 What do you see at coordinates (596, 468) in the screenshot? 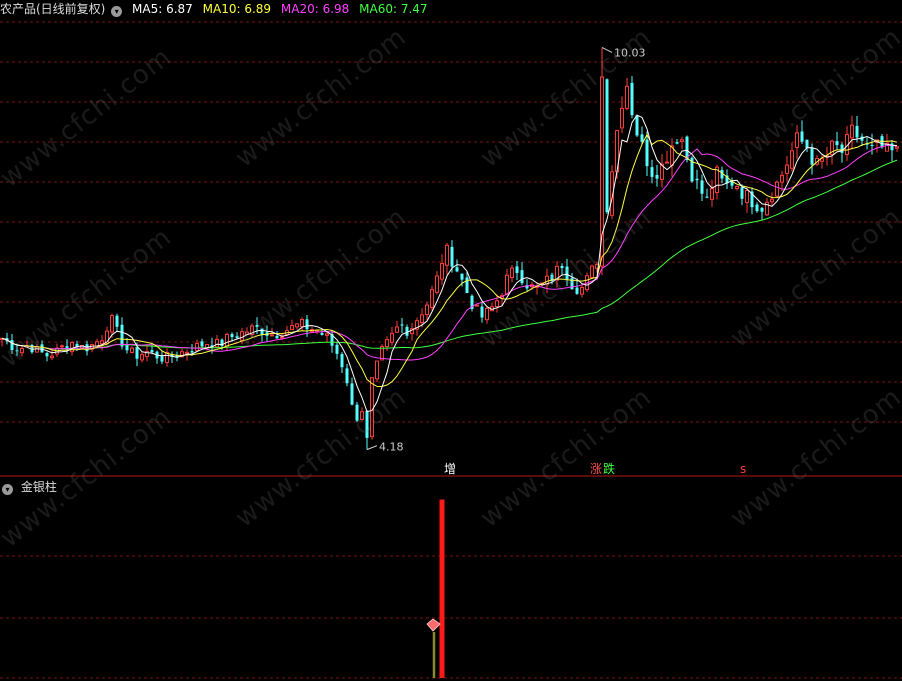
I see `signal-zhang: 涨` at bounding box center [596, 468].